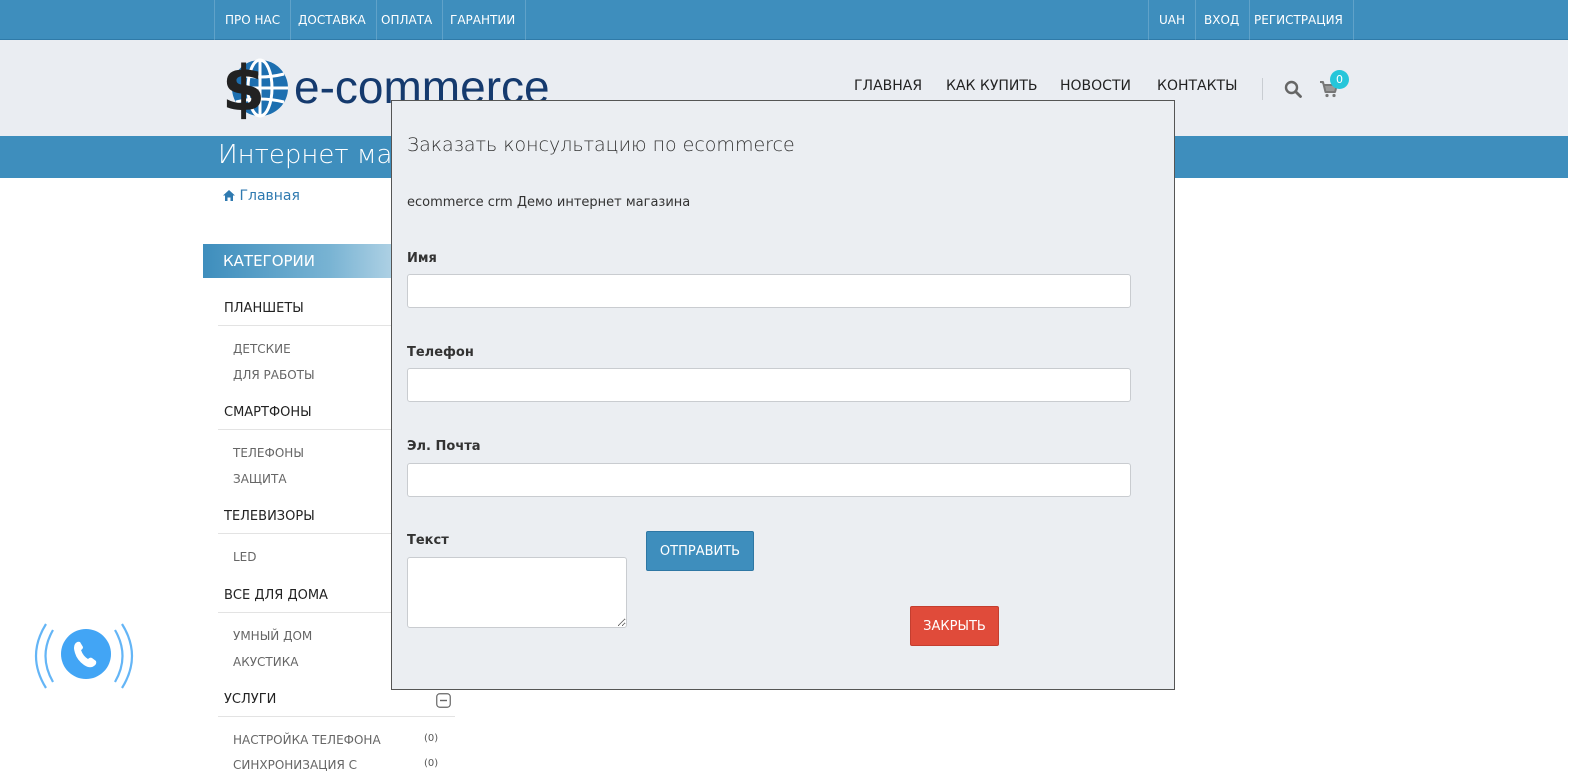  I want to click on currency-link: UAH, so click(1172, 20).